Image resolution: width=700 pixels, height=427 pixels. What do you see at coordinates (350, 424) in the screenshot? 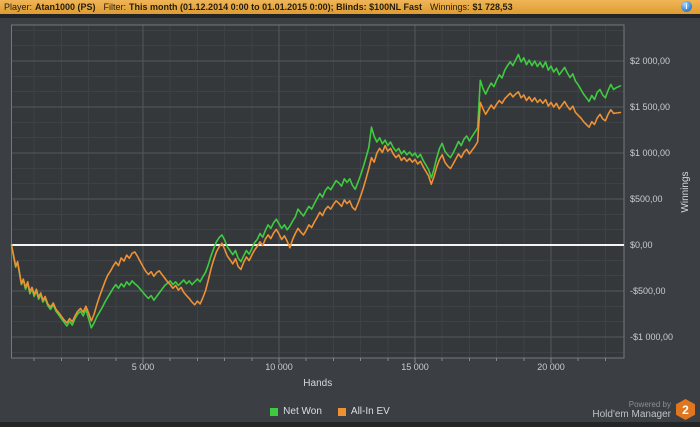
I see `bottom-divider` at bounding box center [350, 424].